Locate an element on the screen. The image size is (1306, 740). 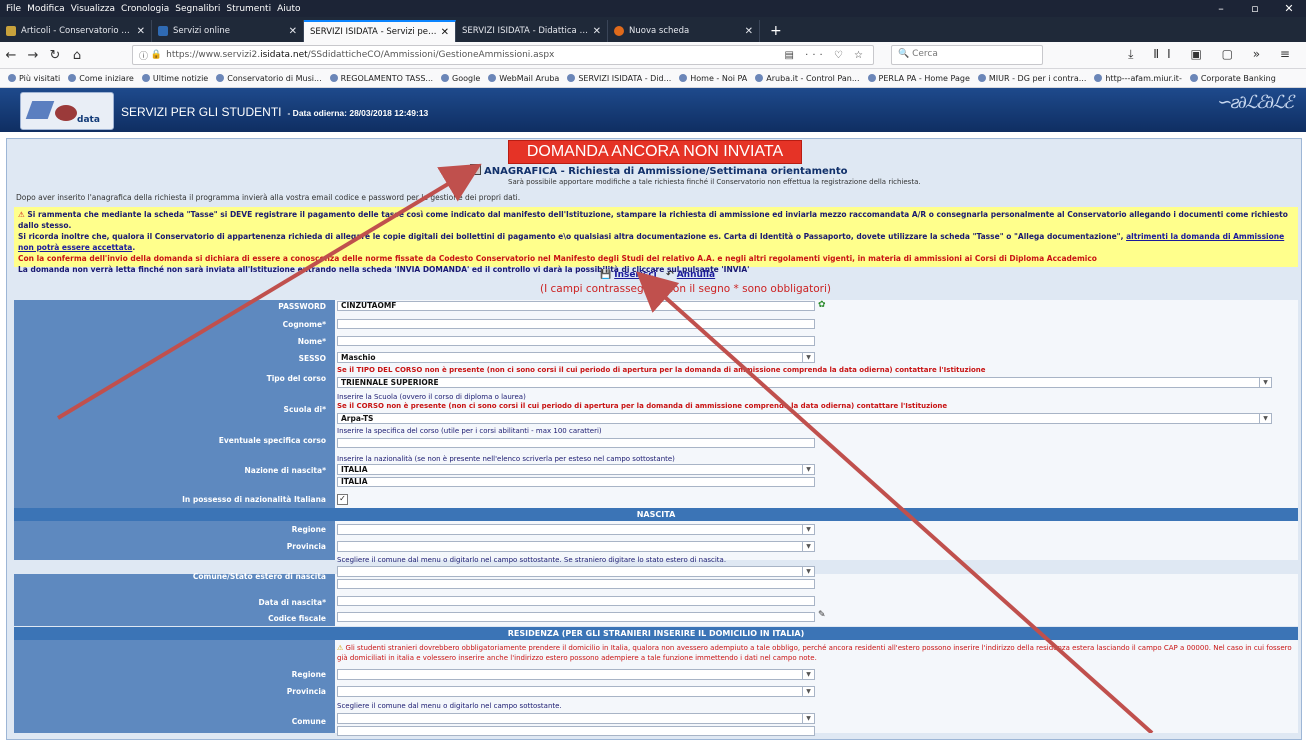
nome-field is located at coordinates (576, 341).